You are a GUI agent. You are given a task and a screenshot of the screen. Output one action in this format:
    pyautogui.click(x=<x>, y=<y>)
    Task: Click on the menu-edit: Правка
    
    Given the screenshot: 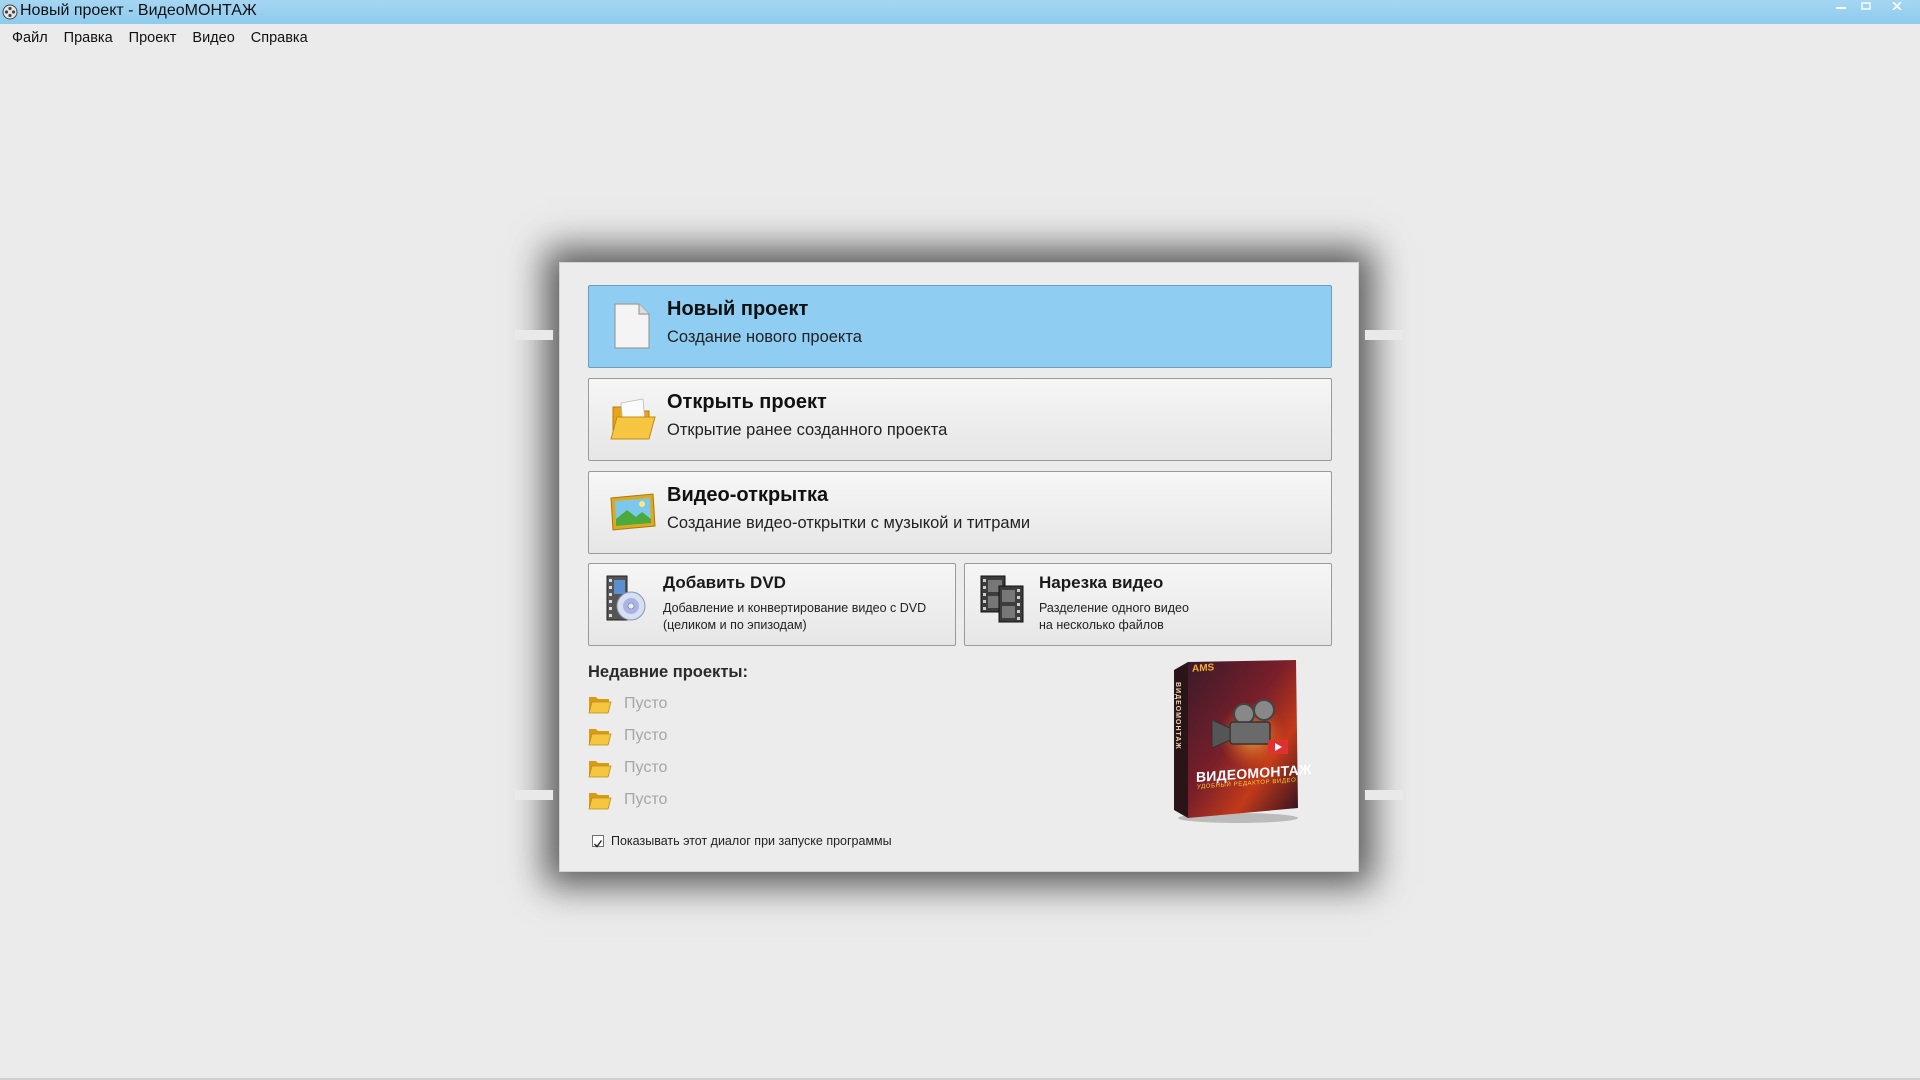 What is the action you would take?
    pyautogui.click(x=88, y=39)
    